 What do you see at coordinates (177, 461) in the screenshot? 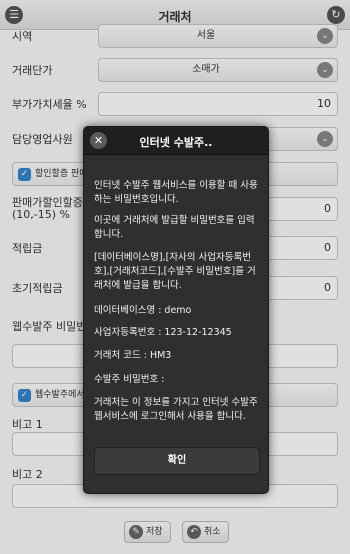
I see `confirm-button: 확인` at bounding box center [177, 461].